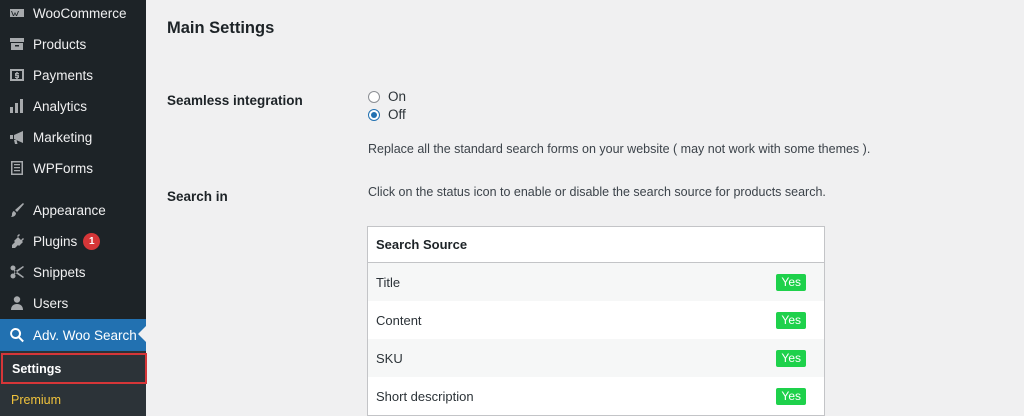 This screenshot has height=416, width=1024. Describe the element at coordinates (142, 334) in the screenshot. I see `active-menu-arrow` at that location.